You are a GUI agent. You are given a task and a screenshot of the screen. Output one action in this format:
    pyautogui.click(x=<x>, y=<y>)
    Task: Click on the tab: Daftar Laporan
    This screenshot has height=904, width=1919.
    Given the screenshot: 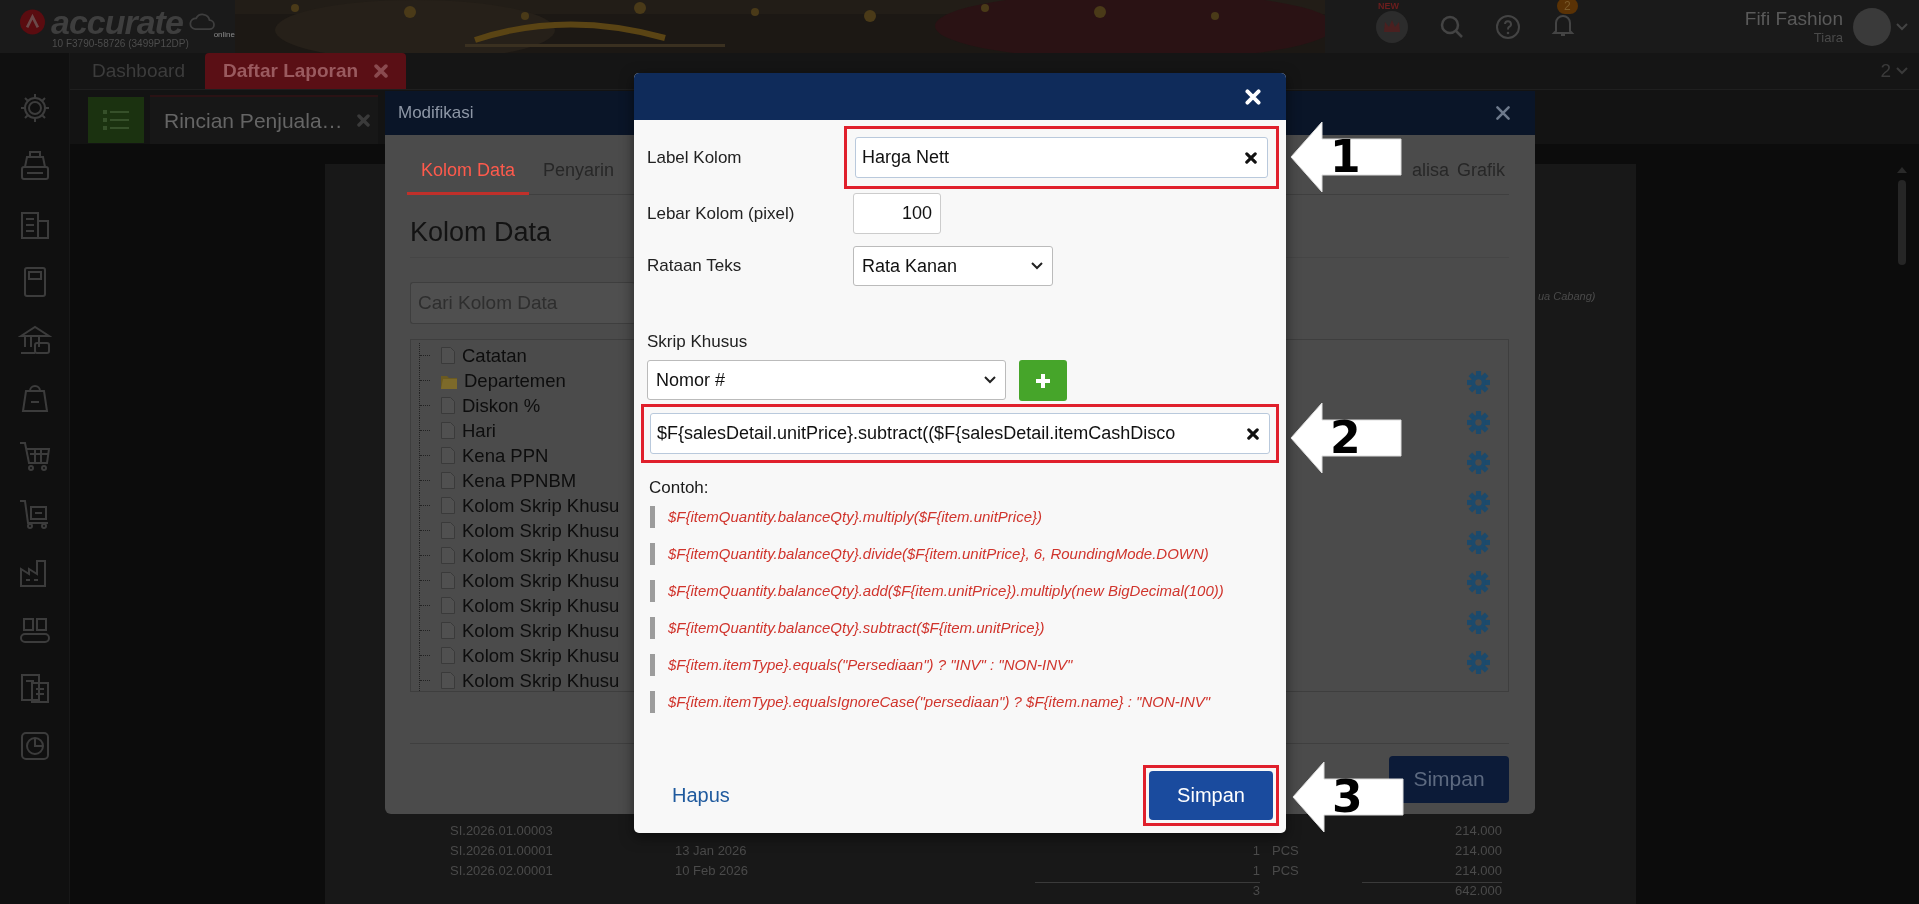 What is the action you would take?
    pyautogui.click(x=305, y=71)
    